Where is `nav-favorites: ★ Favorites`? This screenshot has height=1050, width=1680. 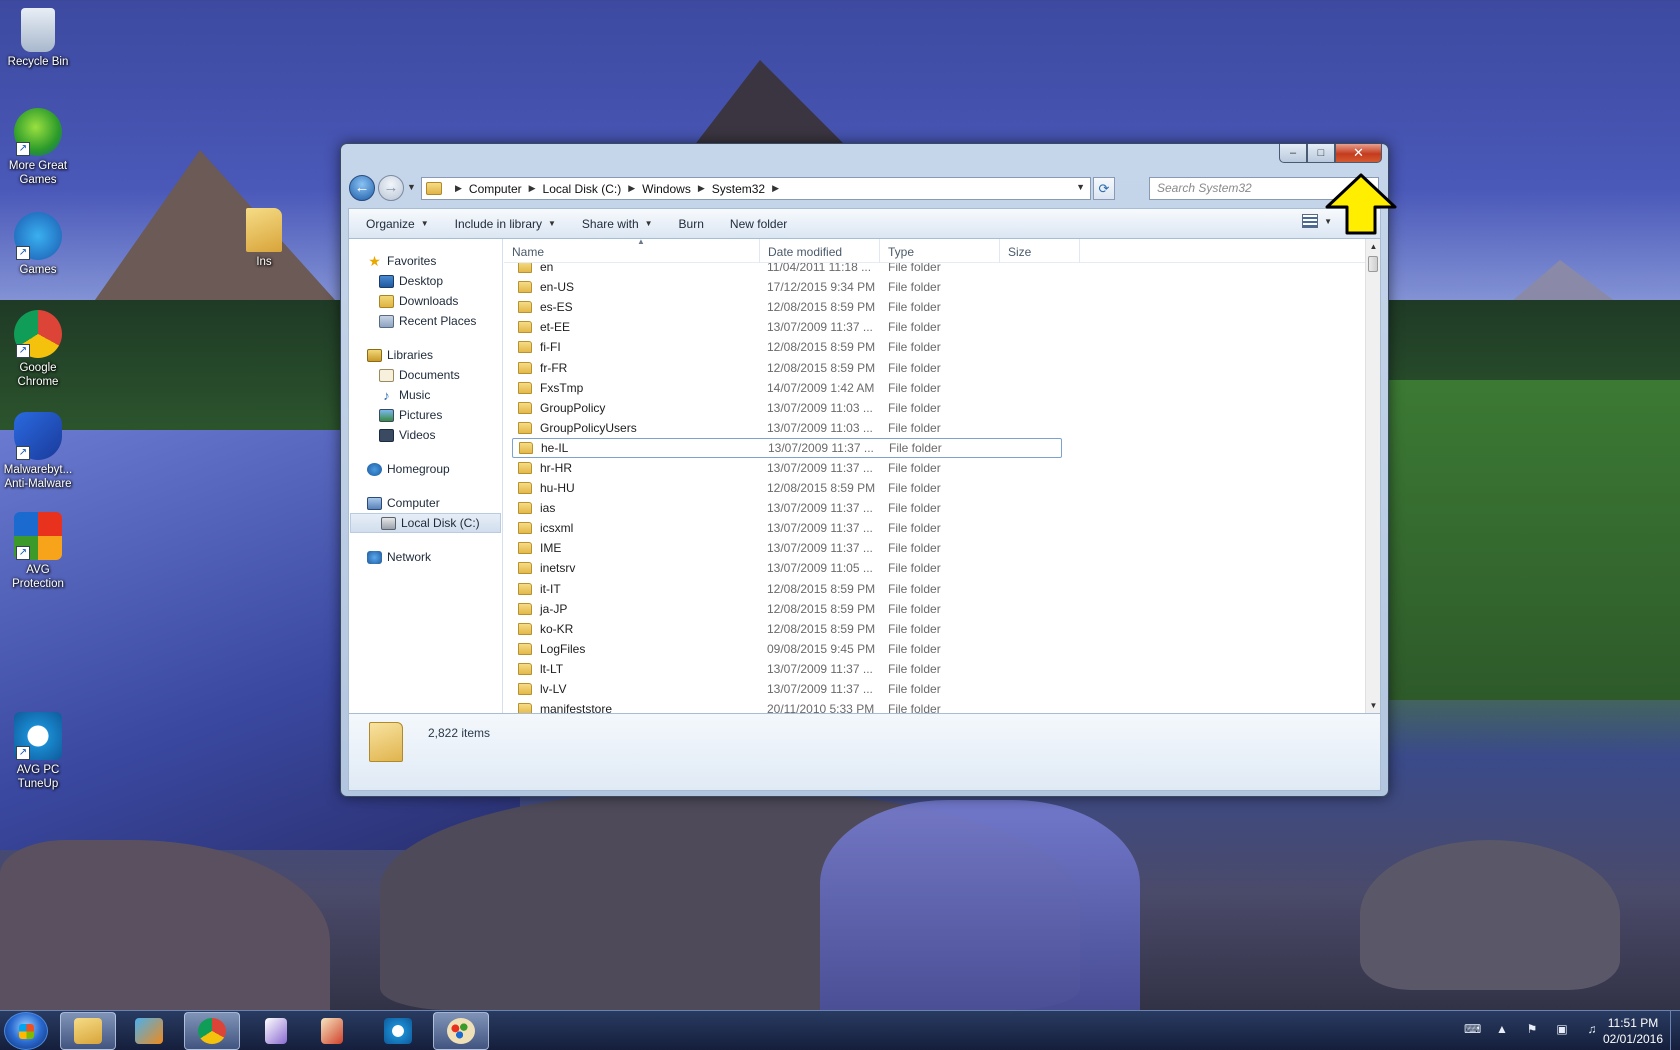 nav-favorites: ★ Favorites is located at coordinates (425, 261).